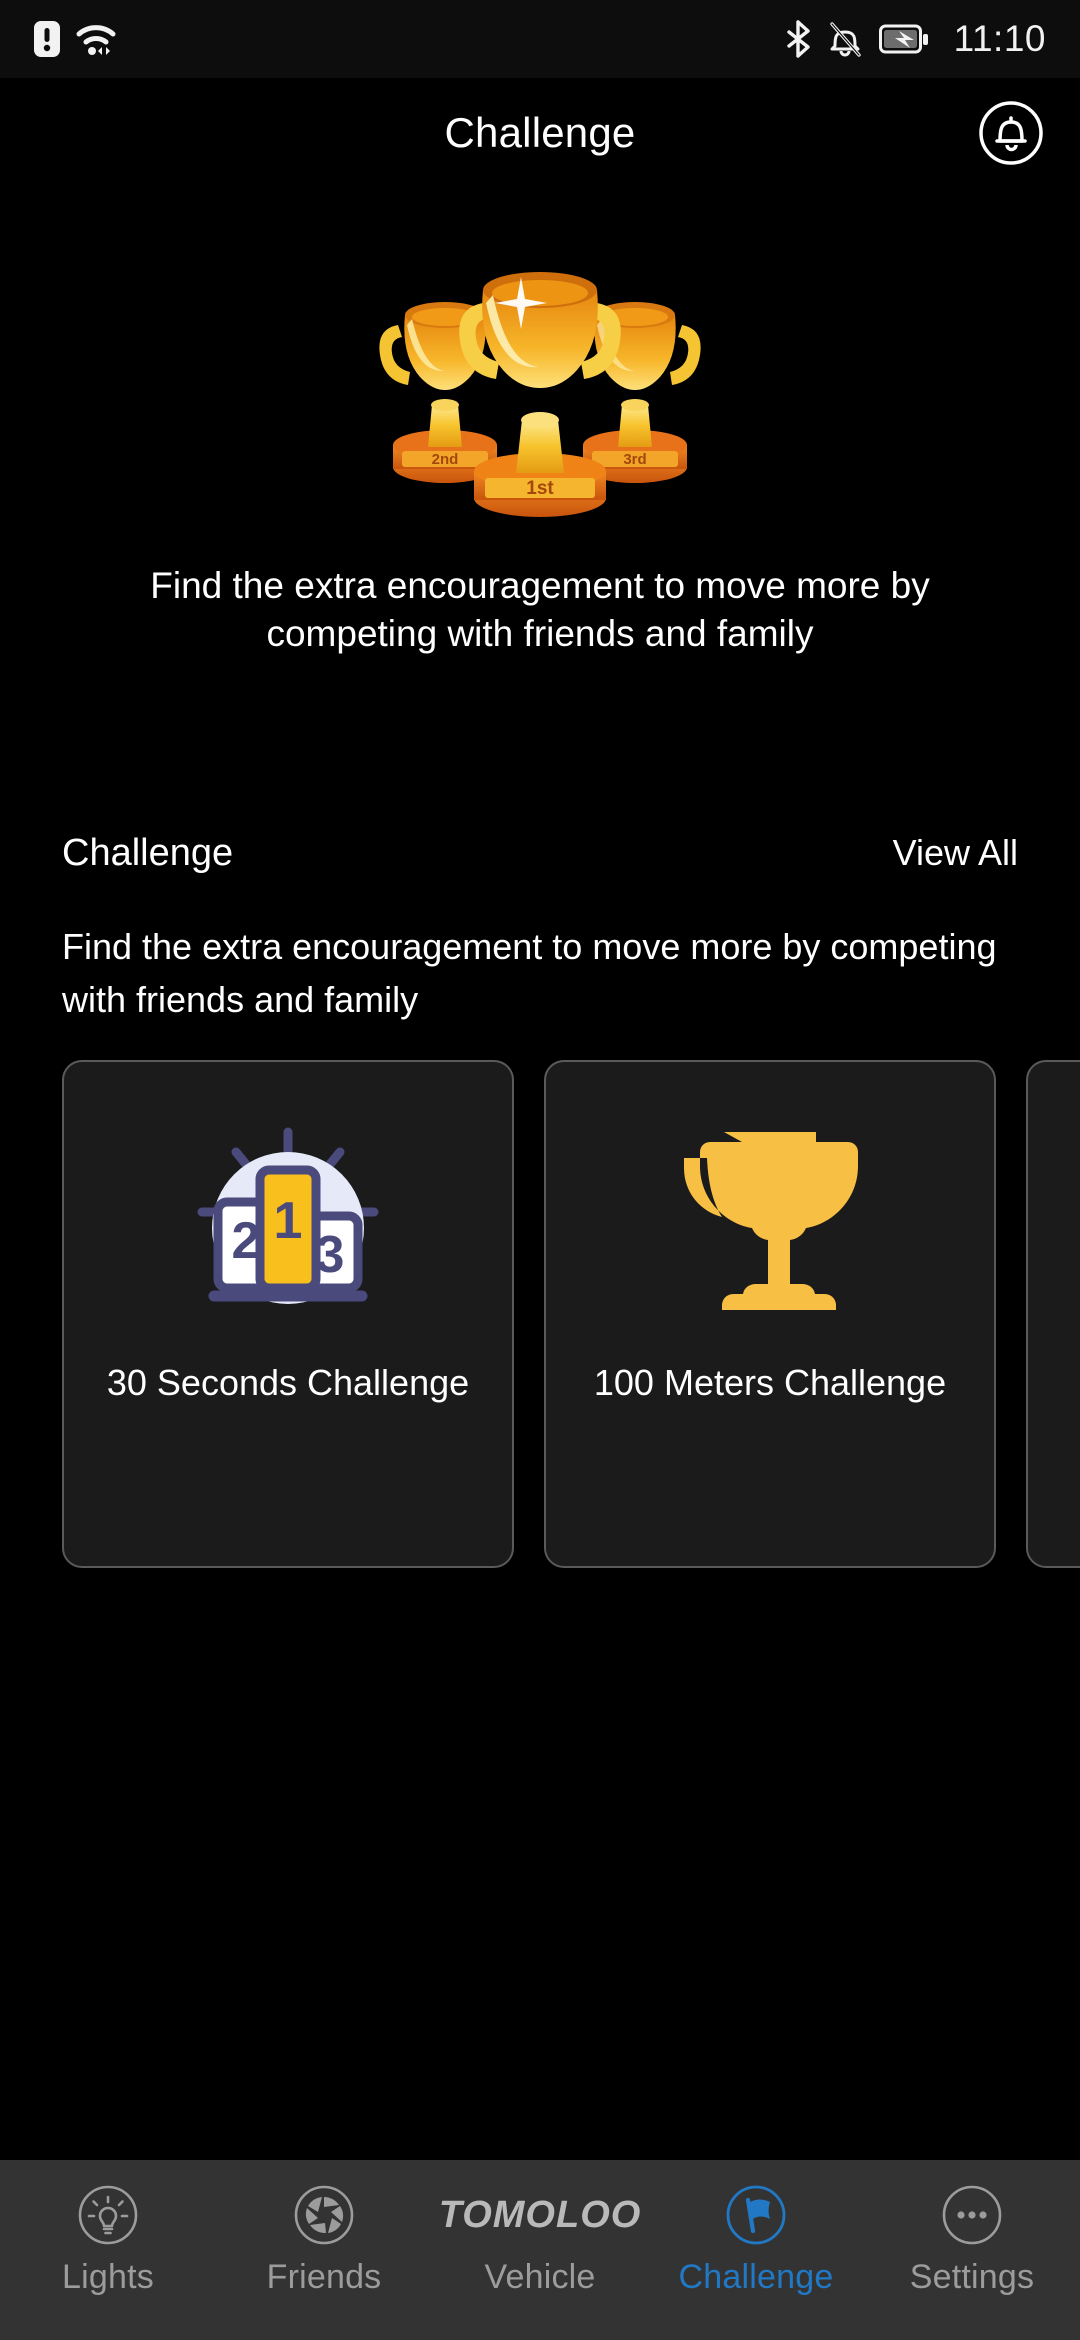 Image resolution: width=1080 pixels, height=2340 pixels. What do you see at coordinates (845, 39) in the screenshot?
I see `notifications-muted-icon` at bounding box center [845, 39].